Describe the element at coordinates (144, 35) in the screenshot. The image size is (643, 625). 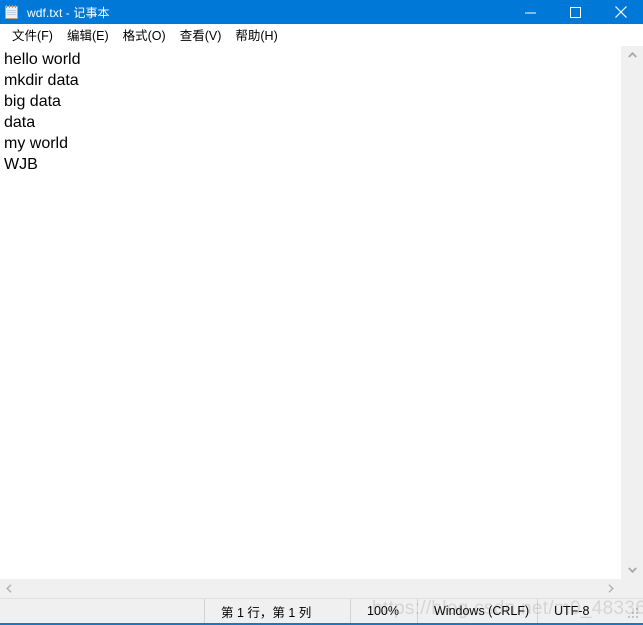
I see `menu-item-format: 格式(O)` at that location.